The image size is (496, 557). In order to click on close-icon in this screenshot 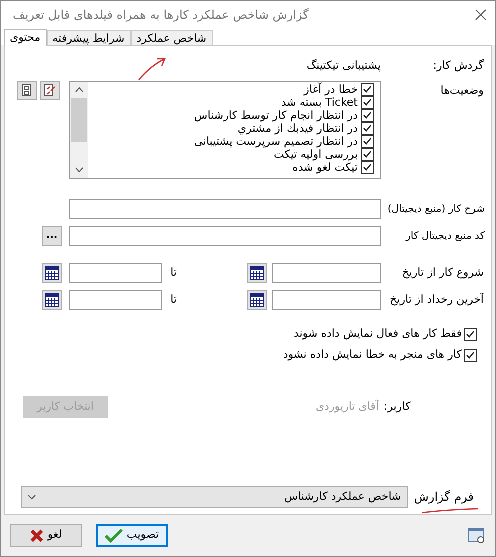, I will do `click(481, 14)`.